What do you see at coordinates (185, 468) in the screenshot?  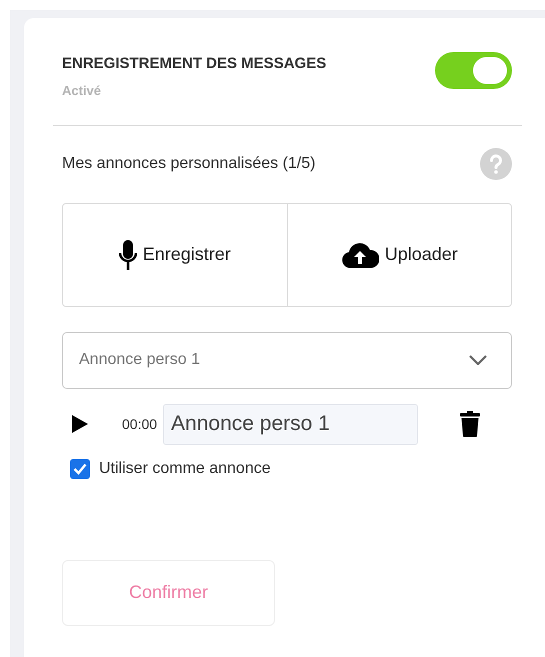 I see `checkbox-label: Utiliser comme annonce` at bounding box center [185, 468].